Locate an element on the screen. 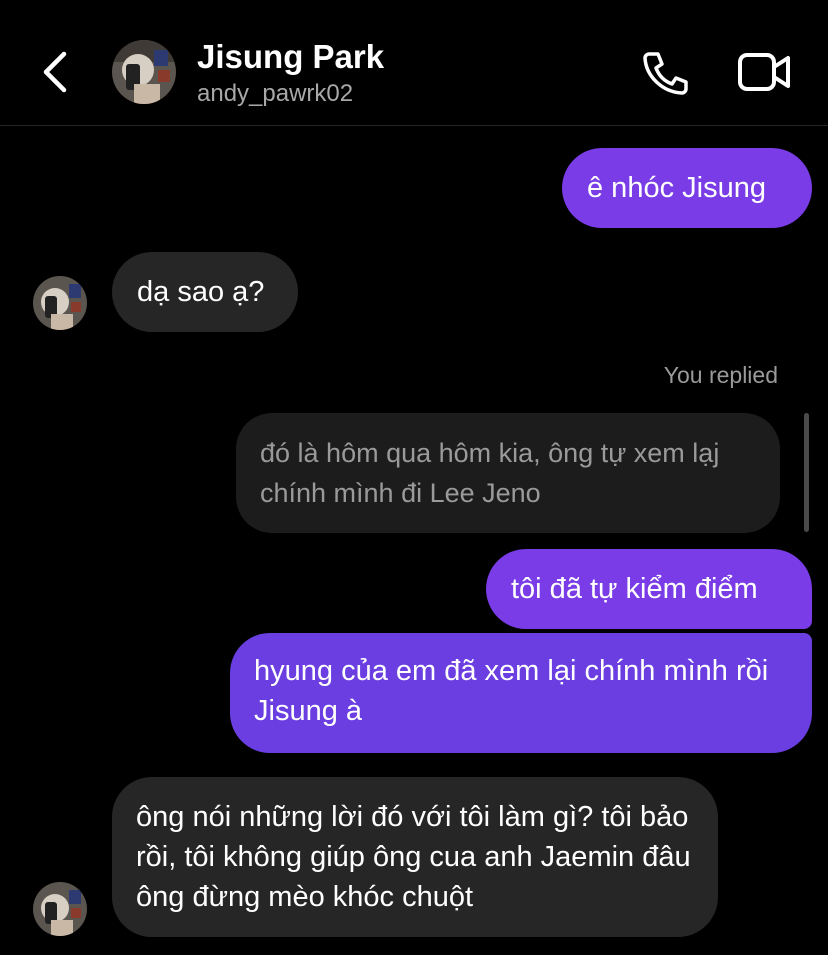 The height and width of the screenshot is (955, 828). back-button is located at coordinates (56, 72).